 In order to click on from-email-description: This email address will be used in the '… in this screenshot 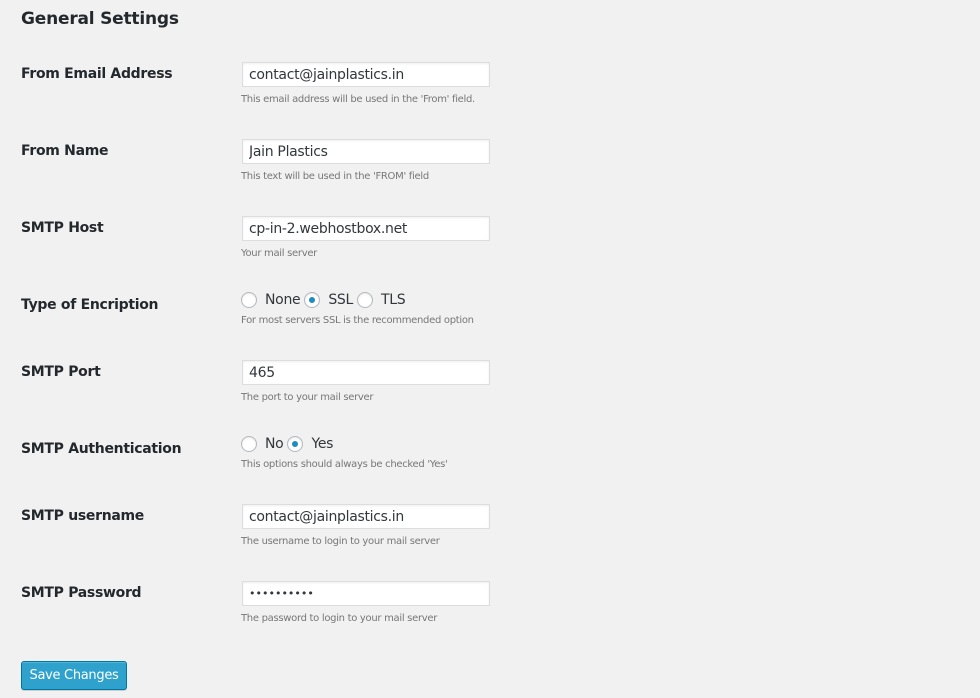, I will do `click(358, 99)`.